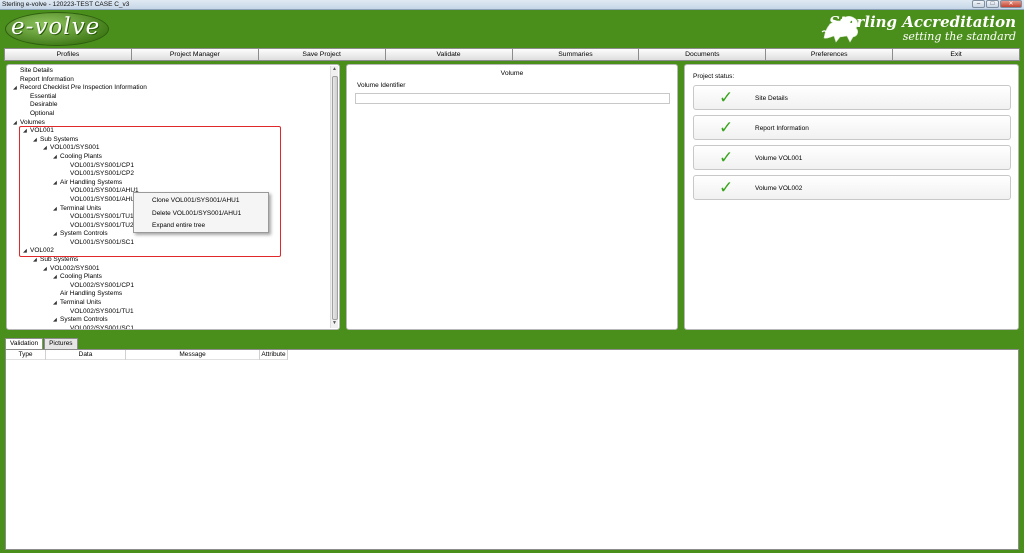 The image size is (1024, 553). What do you see at coordinates (104, 199) in the screenshot?
I see `tree-node-label: VOL001/SYS001/AHU2` at bounding box center [104, 199].